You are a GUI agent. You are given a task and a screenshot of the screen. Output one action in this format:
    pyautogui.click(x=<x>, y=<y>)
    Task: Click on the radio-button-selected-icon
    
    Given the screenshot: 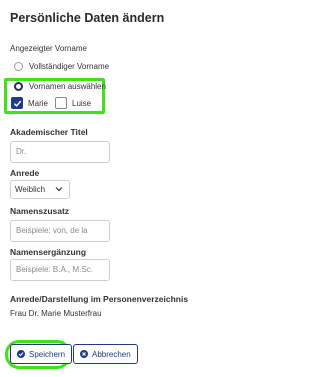 What is the action you would take?
    pyautogui.click(x=18, y=86)
    